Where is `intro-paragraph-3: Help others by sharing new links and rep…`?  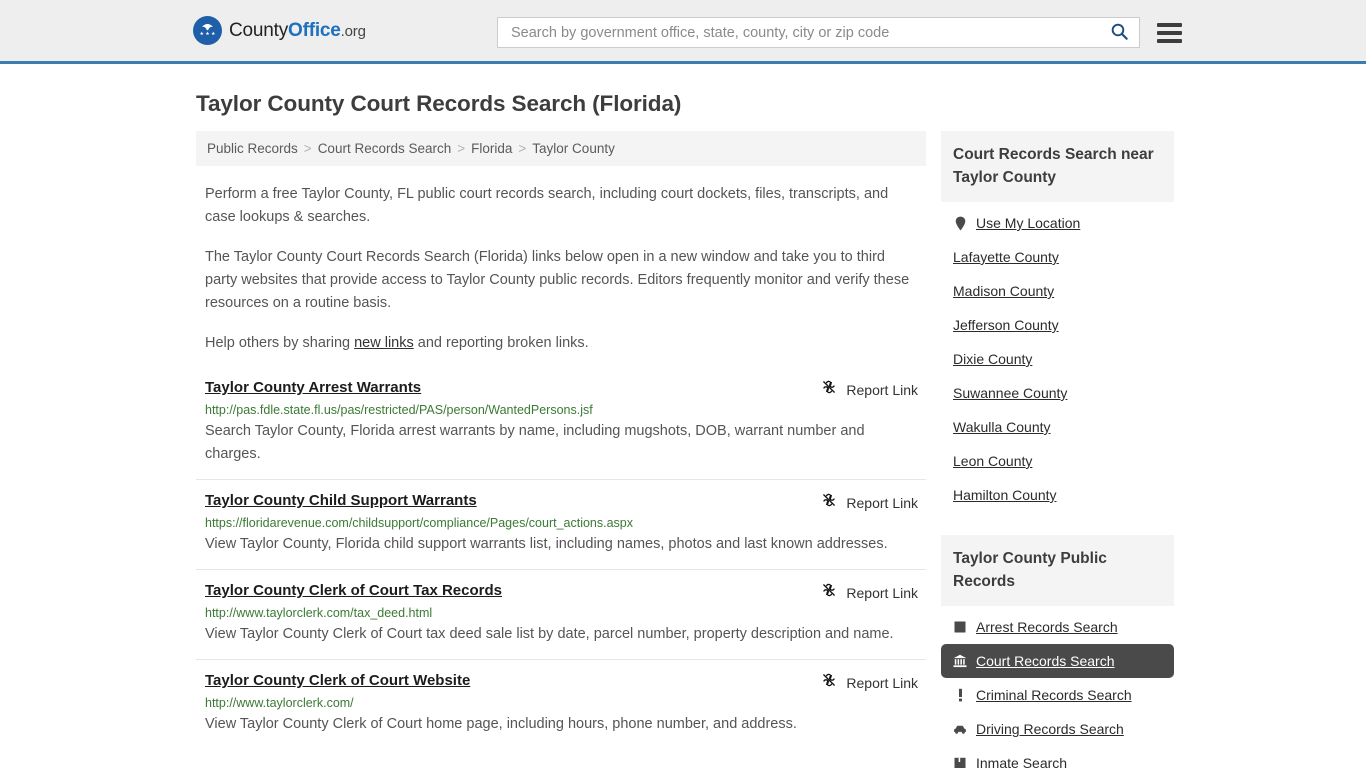 intro-paragraph-3: Help others by sharing new links and rep… is located at coordinates (561, 343).